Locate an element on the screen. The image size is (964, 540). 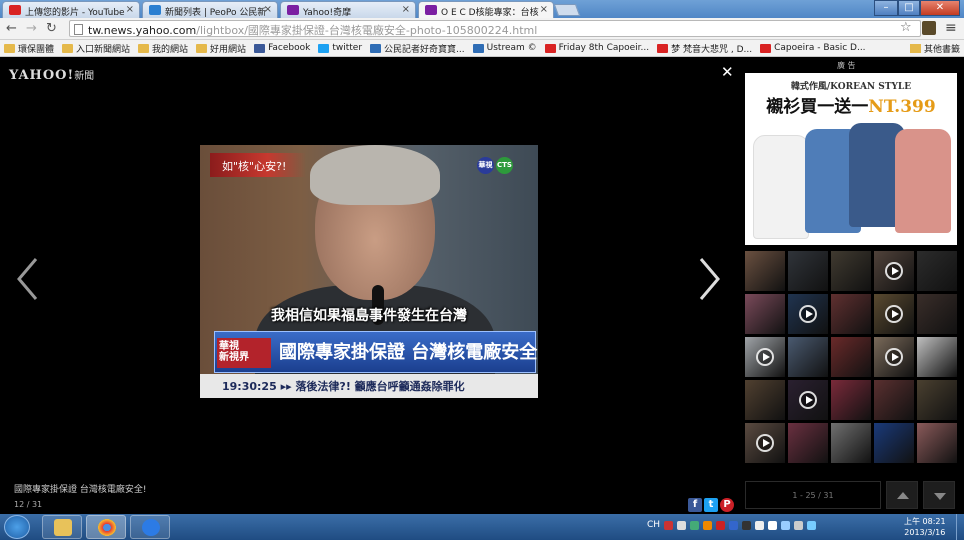
bookmark-item: Facebook is located at coordinates (282, 48).